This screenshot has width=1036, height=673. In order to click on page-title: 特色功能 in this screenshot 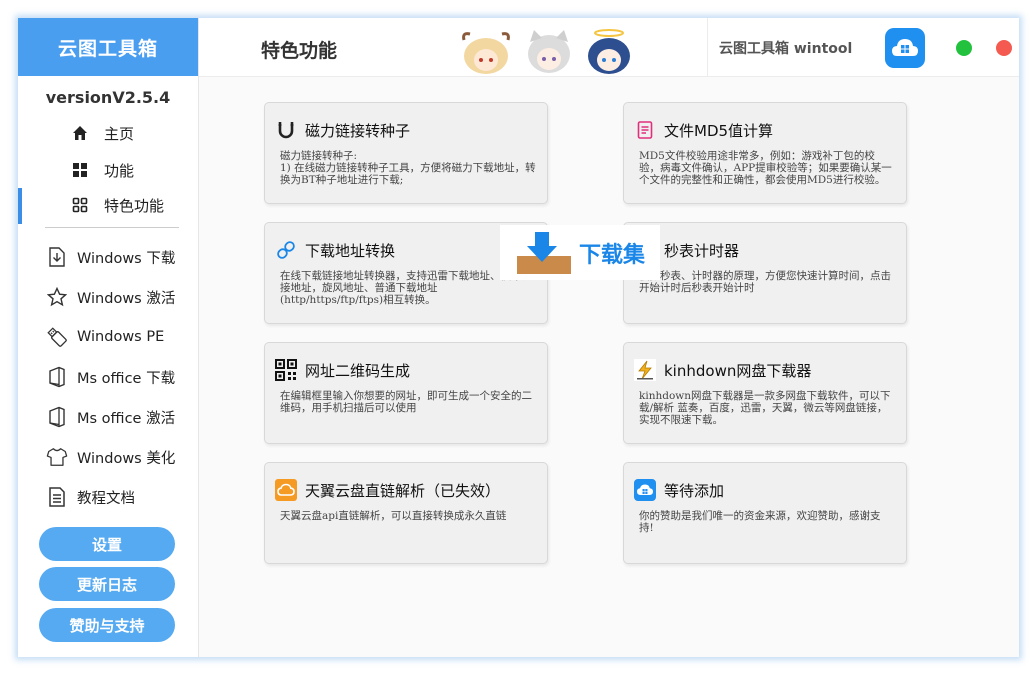, I will do `click(299, 51)`.